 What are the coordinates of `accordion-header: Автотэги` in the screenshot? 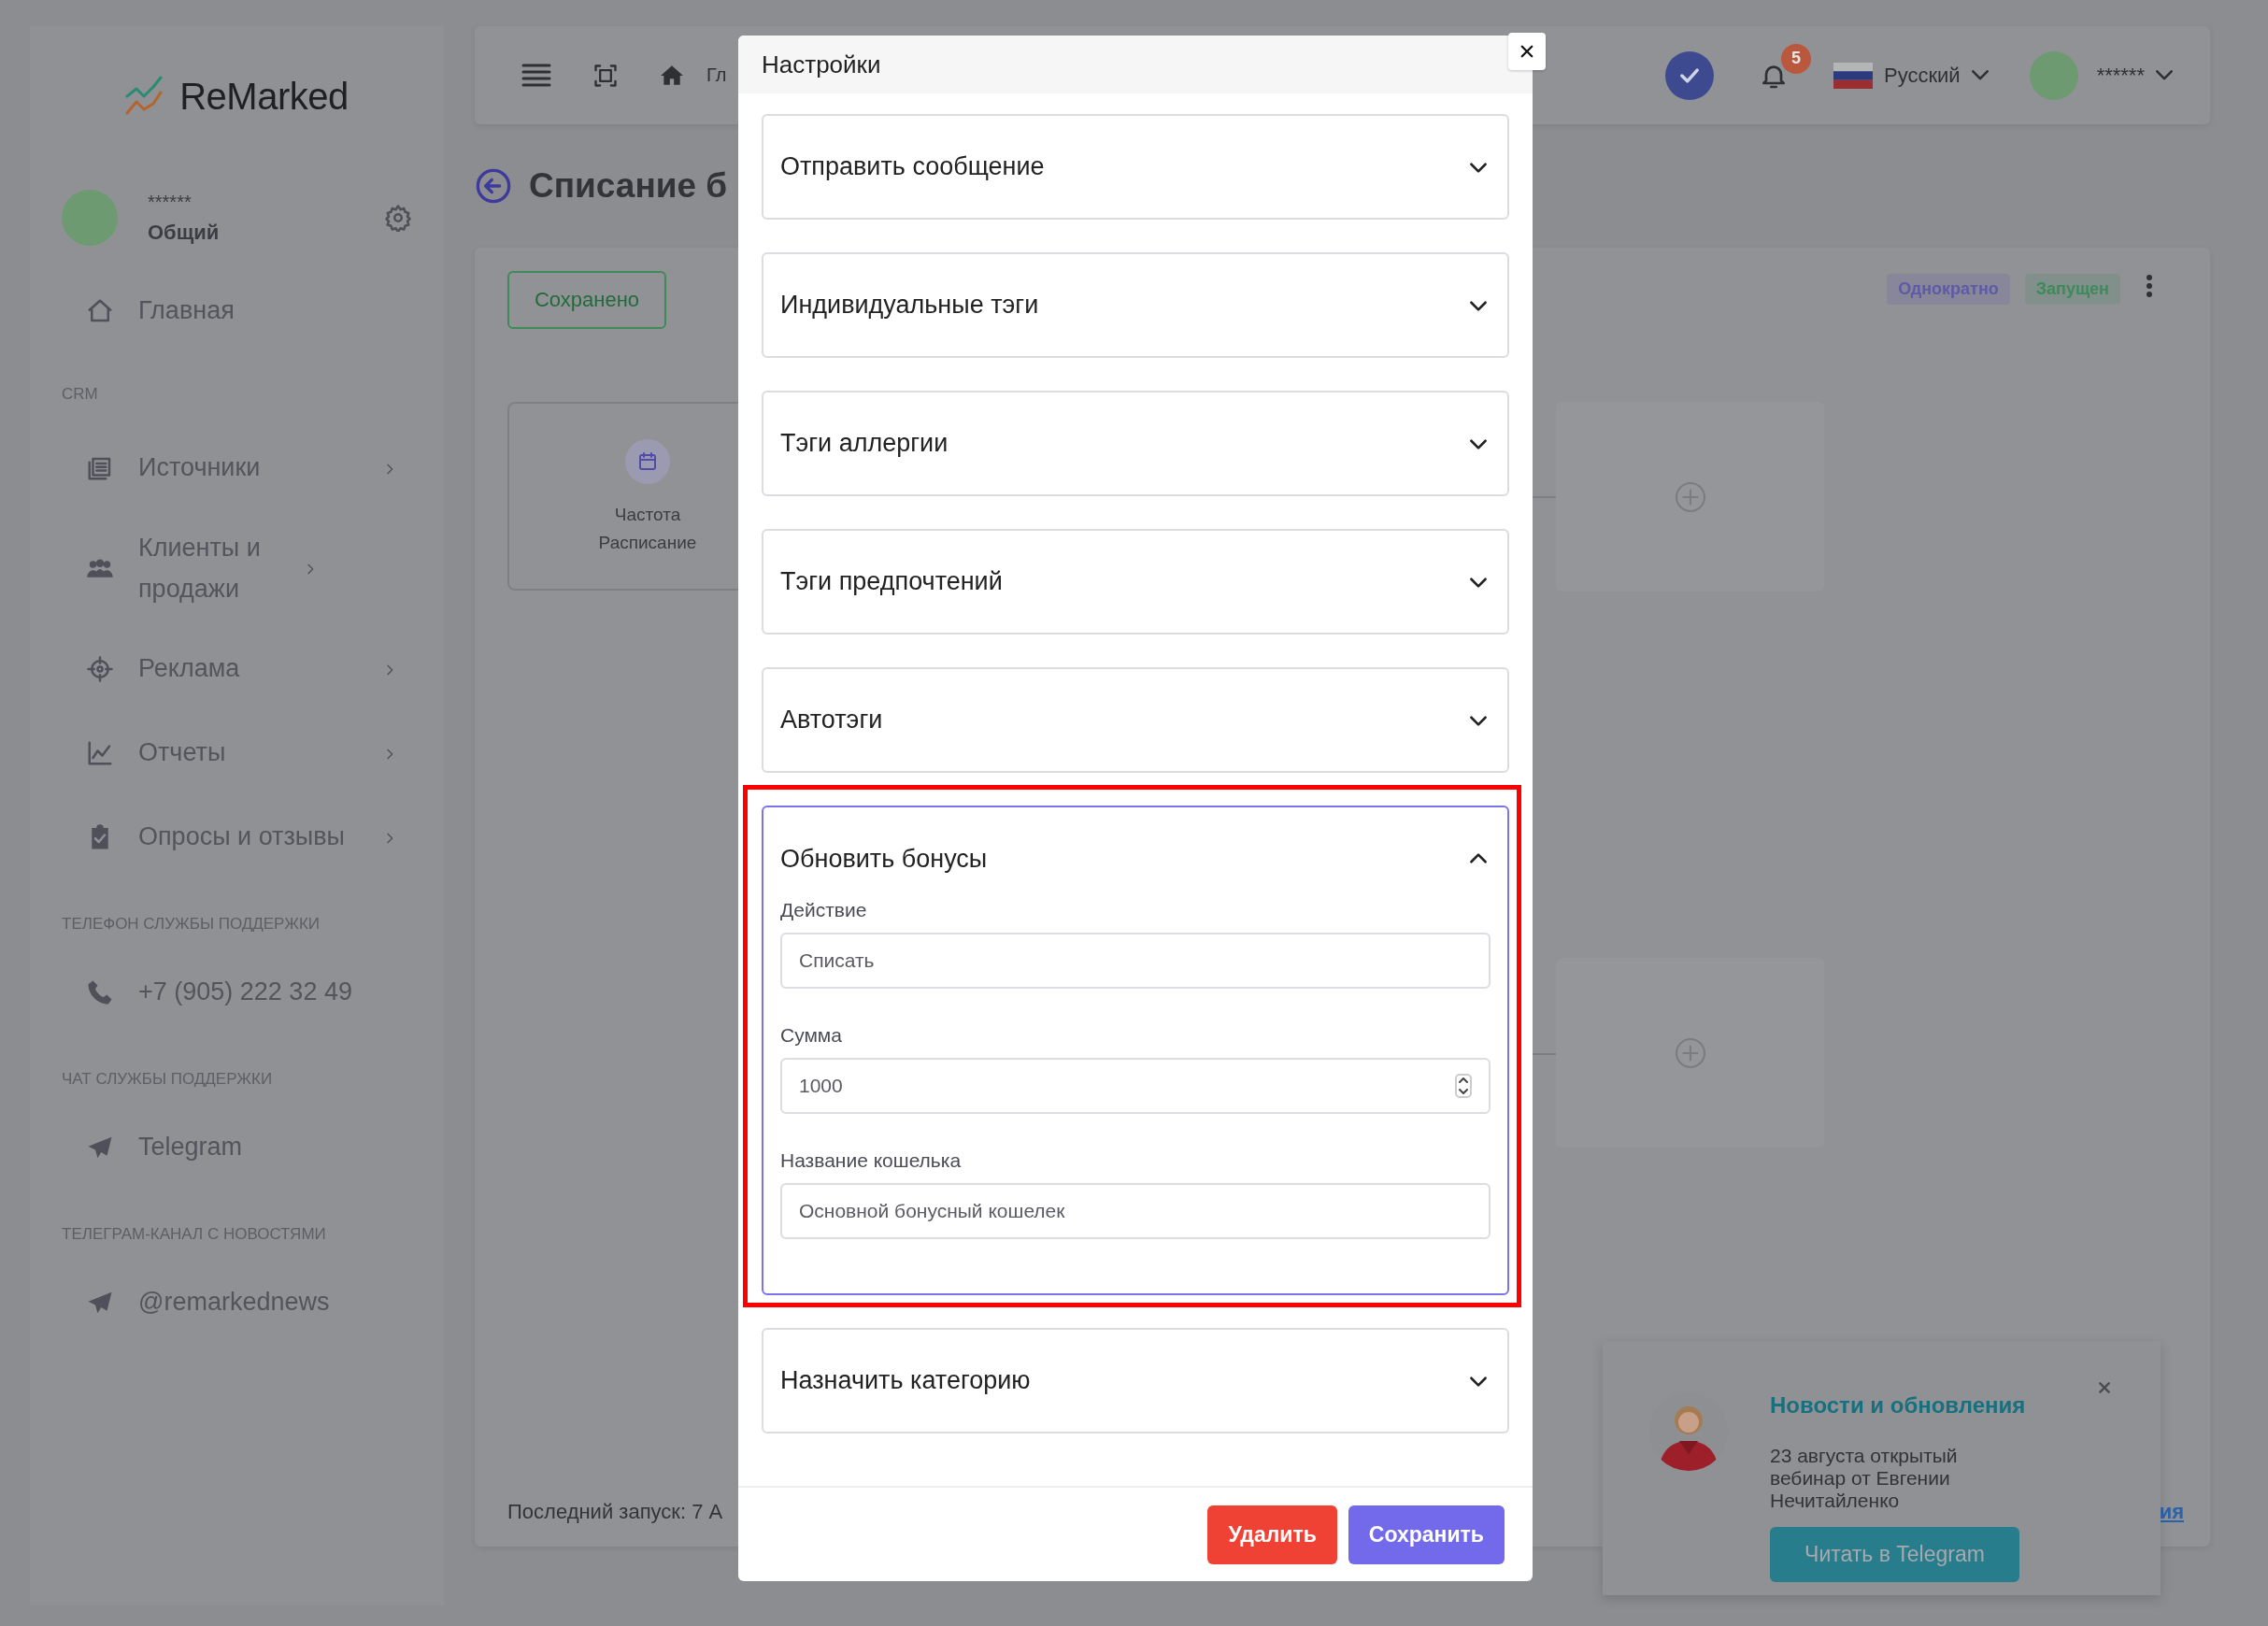 It's located at (1135, 720).